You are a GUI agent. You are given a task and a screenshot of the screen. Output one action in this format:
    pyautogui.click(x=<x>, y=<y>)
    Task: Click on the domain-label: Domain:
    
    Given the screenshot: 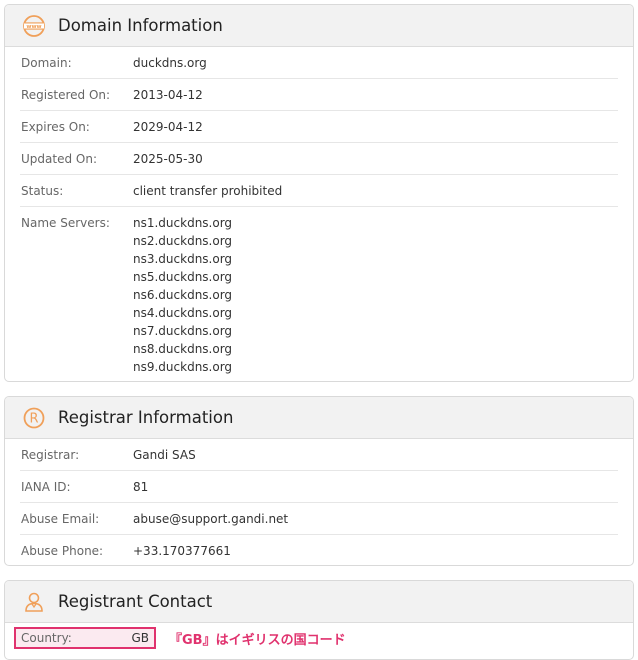 What is the action you would take?
    pyautogui.click(x=46, y=63)
    